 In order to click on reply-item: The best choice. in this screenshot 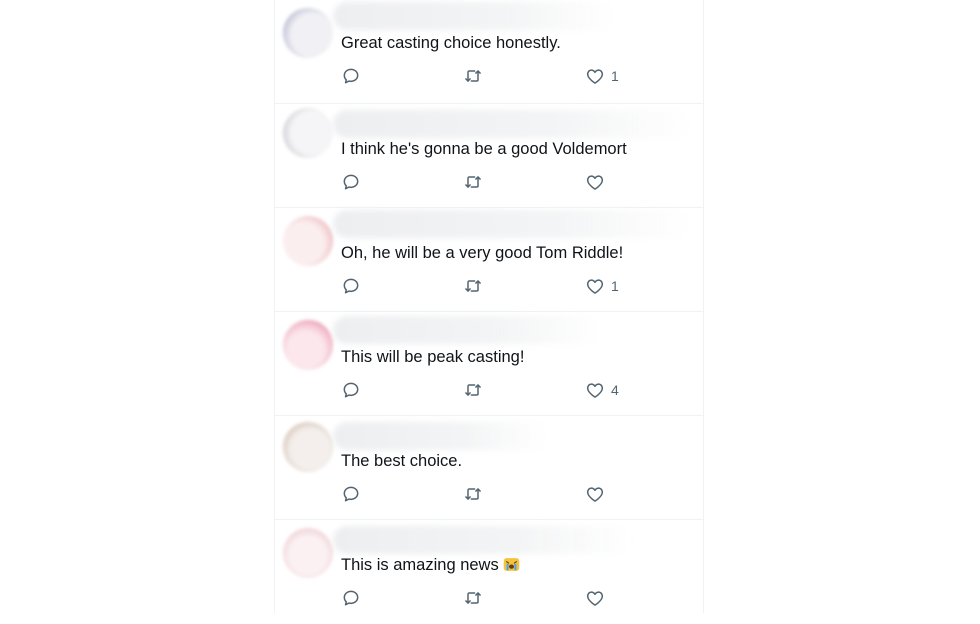, I will do `click(489, 468)`.